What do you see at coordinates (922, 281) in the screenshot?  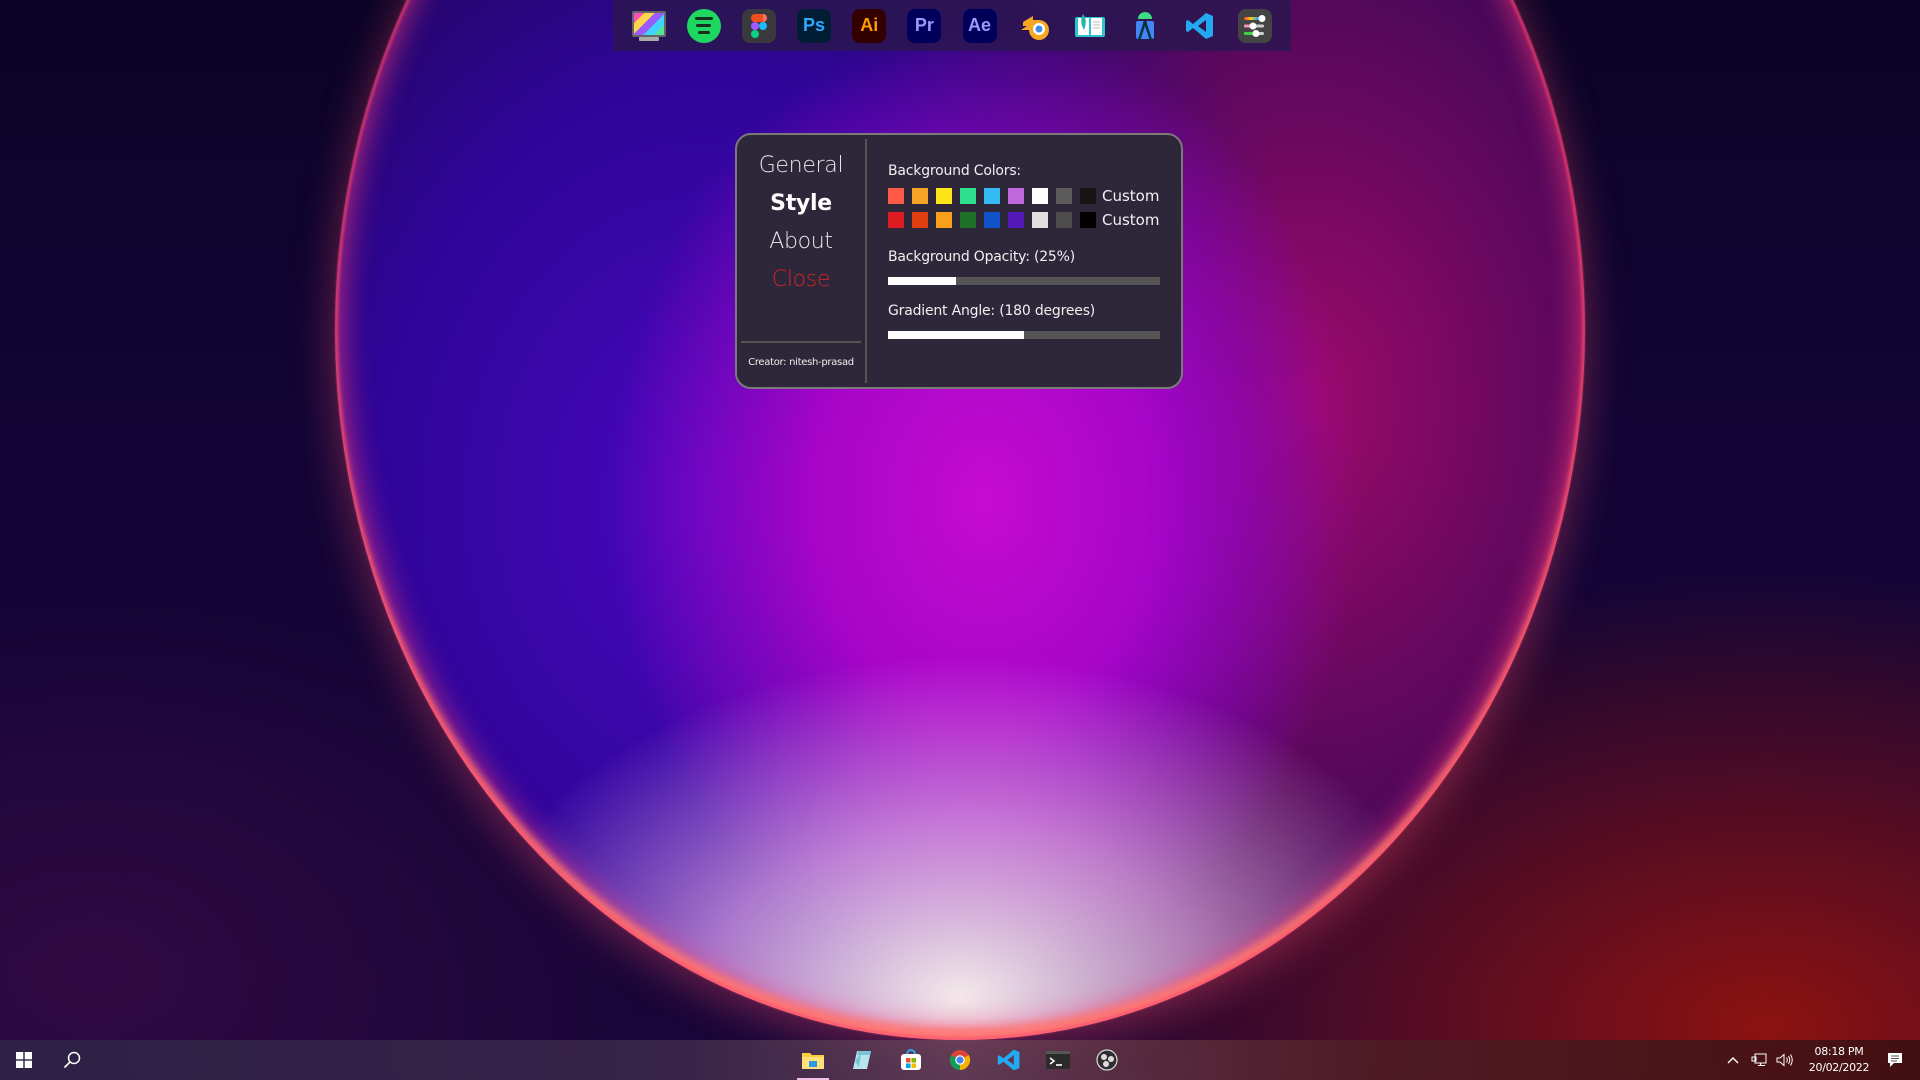 I see `opacity-slider-fill` at bounding box center [922, 281].